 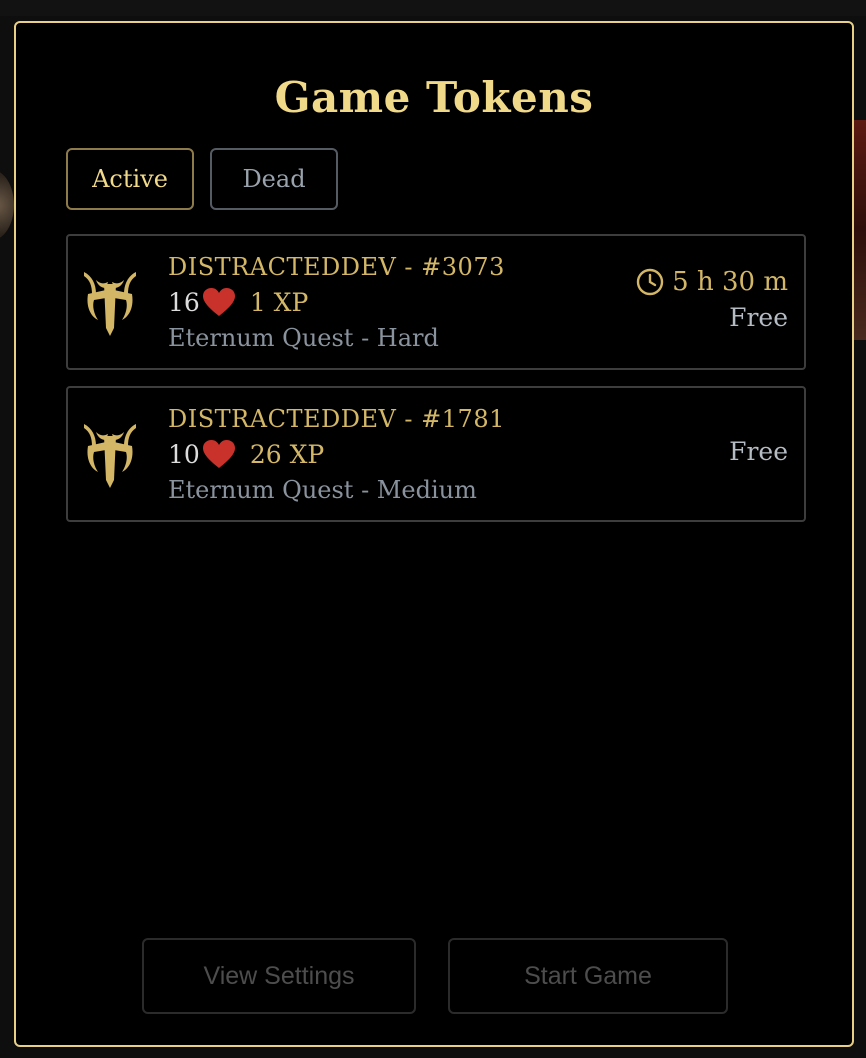 What do you see at coordinates (184, 302) in the screenshot?
I see `token-health: 16` at bounding box center [184, 302].